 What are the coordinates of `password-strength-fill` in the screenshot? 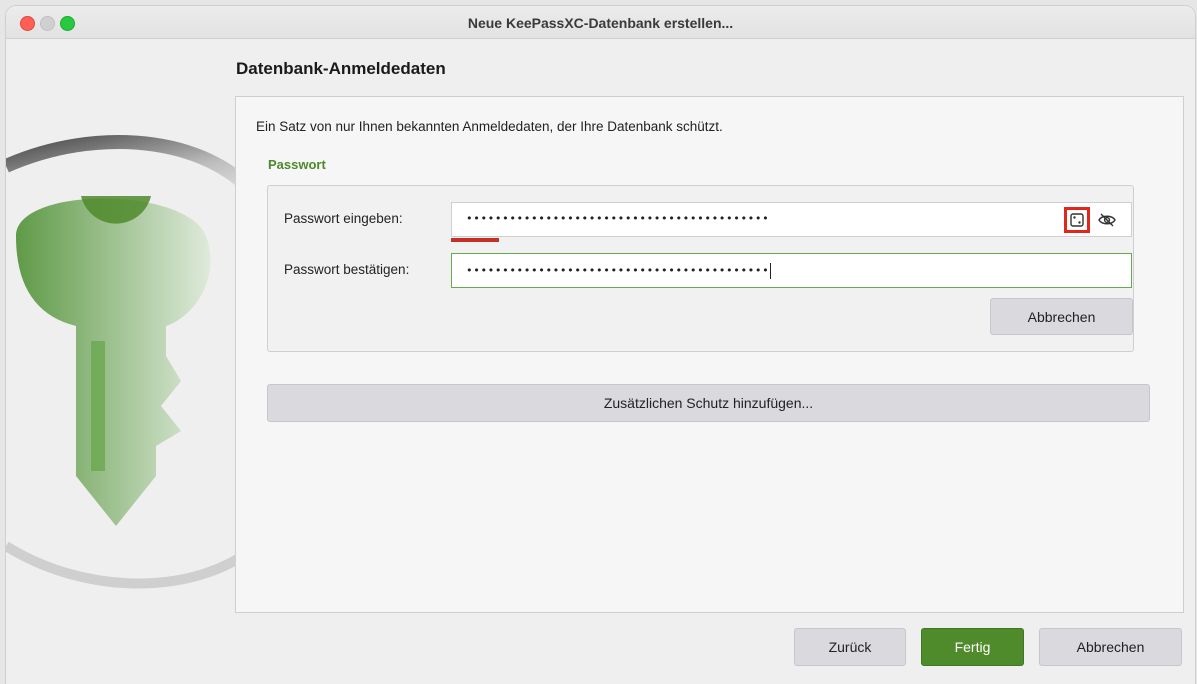 It's located at (475, 240).